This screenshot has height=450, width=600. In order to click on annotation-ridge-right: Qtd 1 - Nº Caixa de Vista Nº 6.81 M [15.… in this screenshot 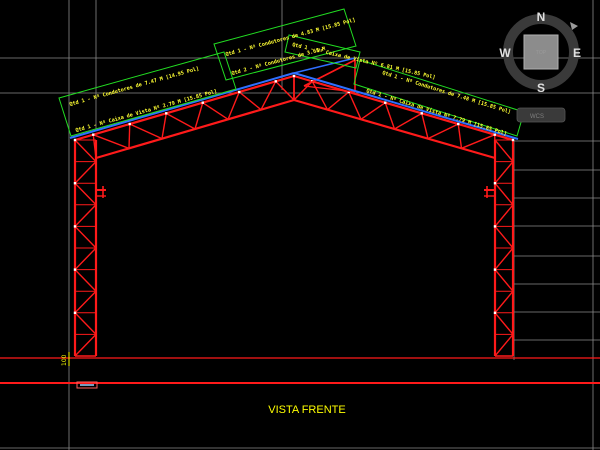, I will do `click(364, 61)`.